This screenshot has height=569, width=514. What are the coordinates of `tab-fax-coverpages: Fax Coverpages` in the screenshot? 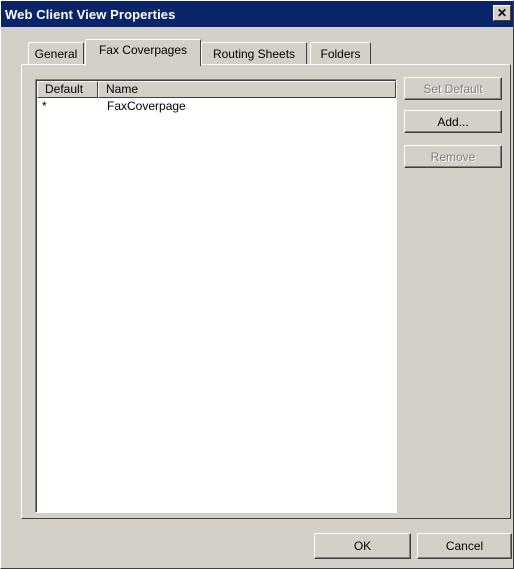 It's located at (143, 52).